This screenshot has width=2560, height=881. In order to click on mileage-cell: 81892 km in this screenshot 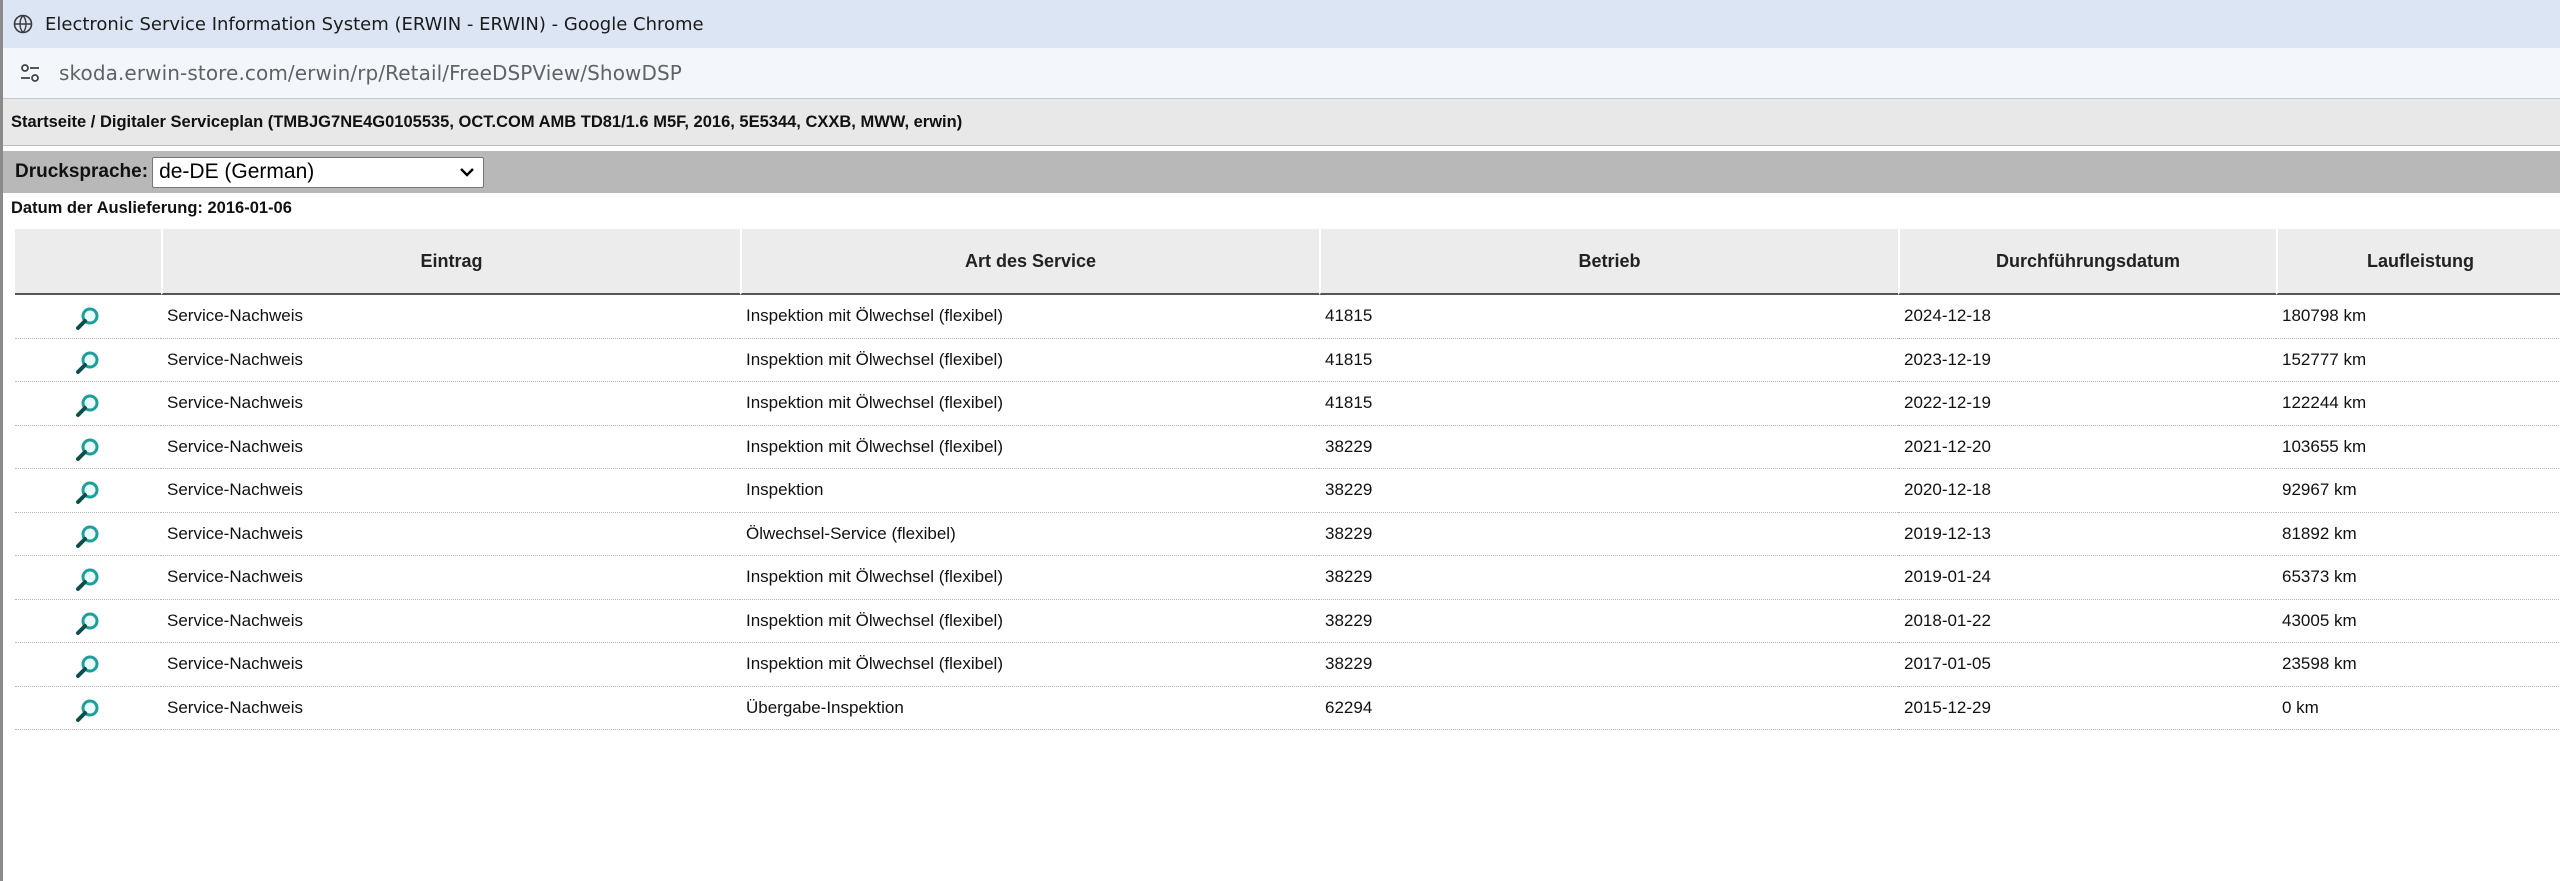, I will do `click(2418, 534)`.